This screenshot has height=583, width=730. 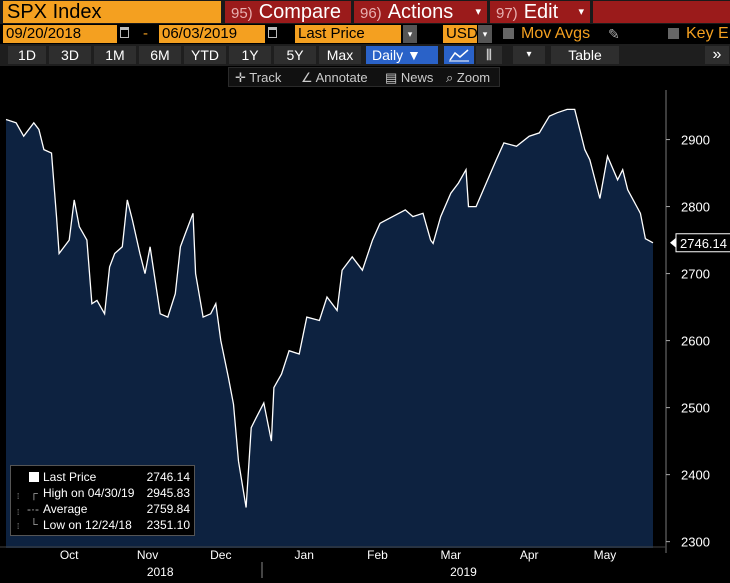 I want to click on y-tick-label: 2500, so click(x=695, y=408).